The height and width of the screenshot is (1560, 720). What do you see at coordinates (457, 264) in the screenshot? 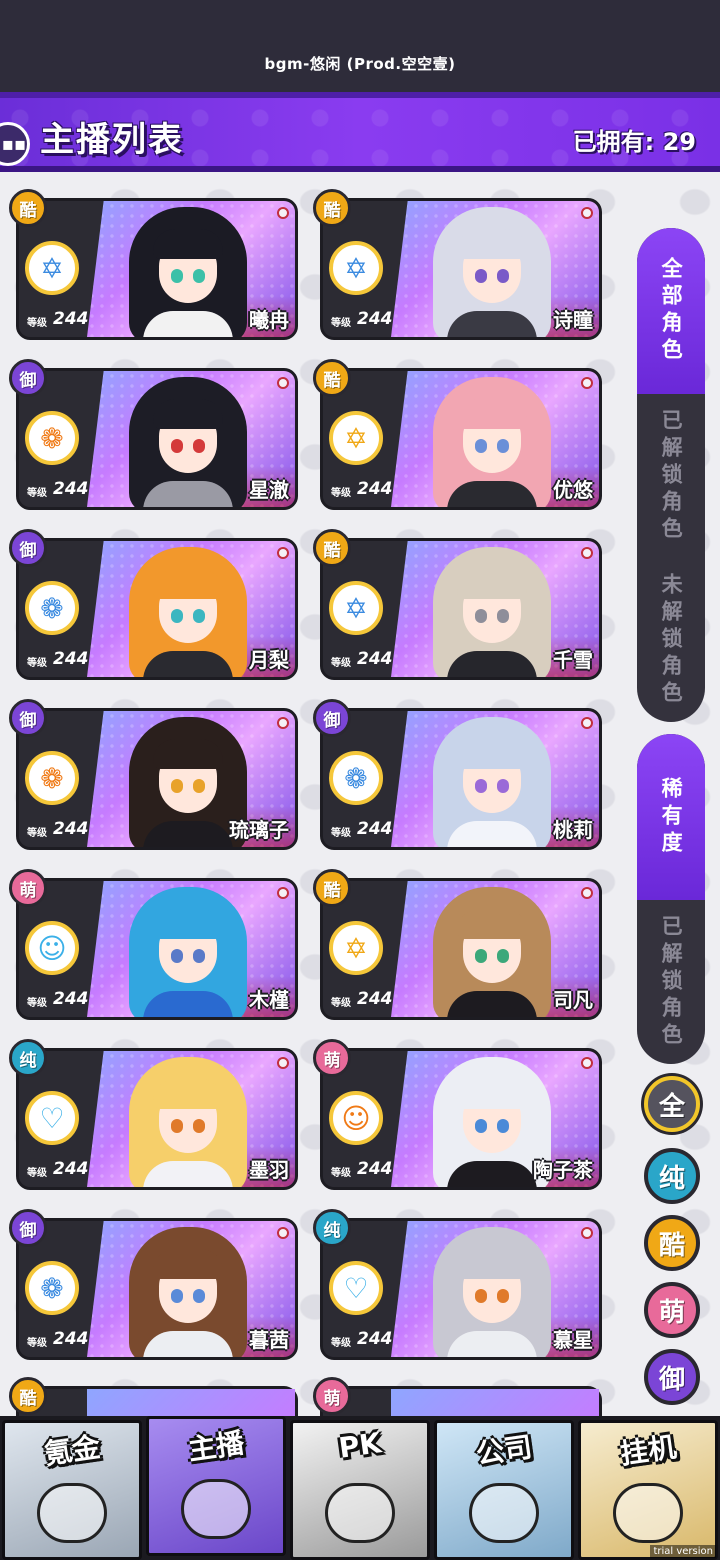
I see `streamer-card: 酷 ✡ 等级 244 诗瞳` at bounding box center [457, 264].